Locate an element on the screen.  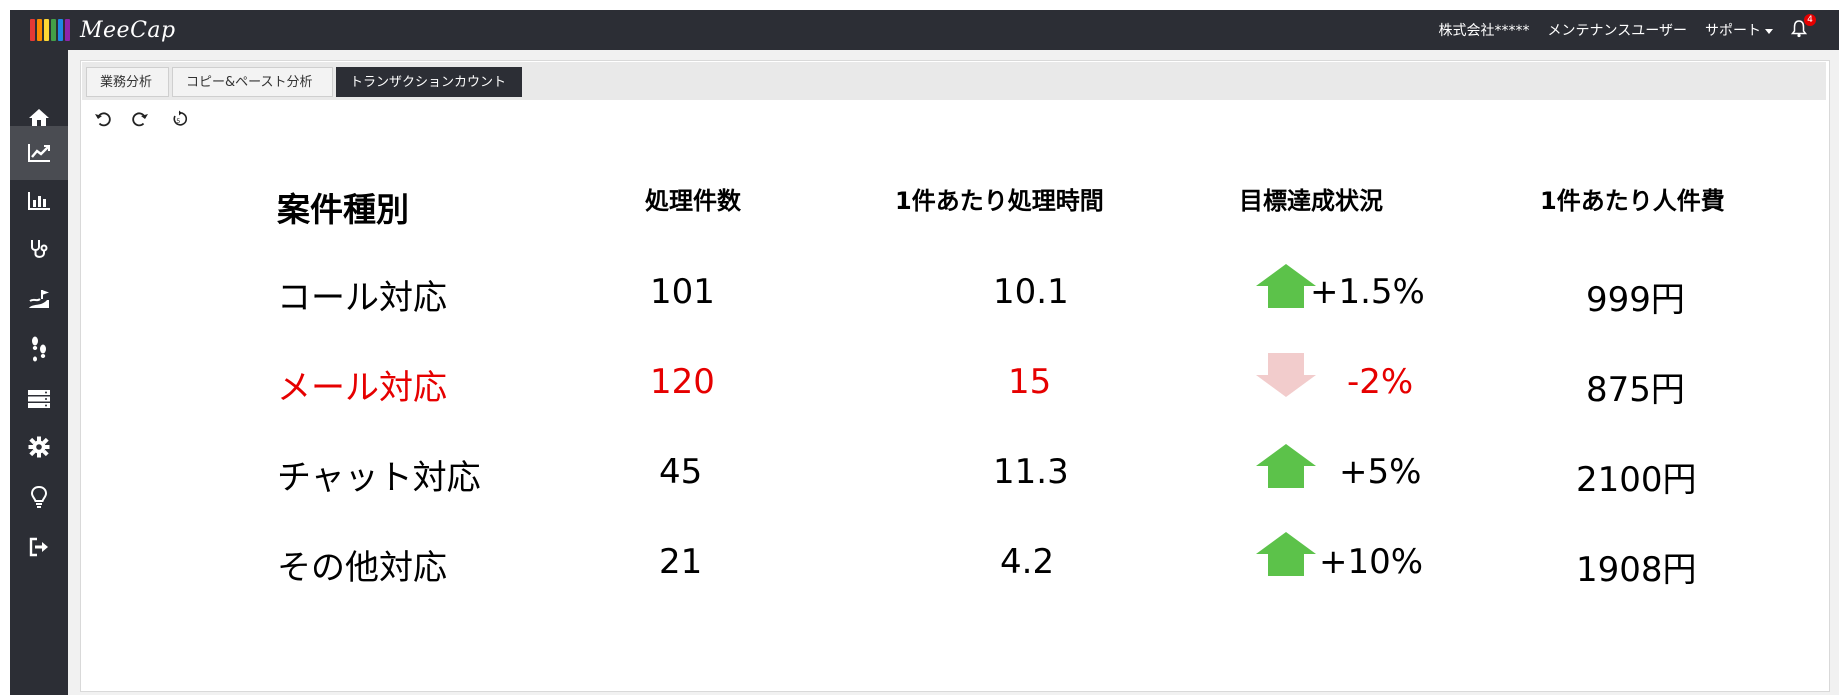
support-menu: サポート is located at coordinates (1739, 30).